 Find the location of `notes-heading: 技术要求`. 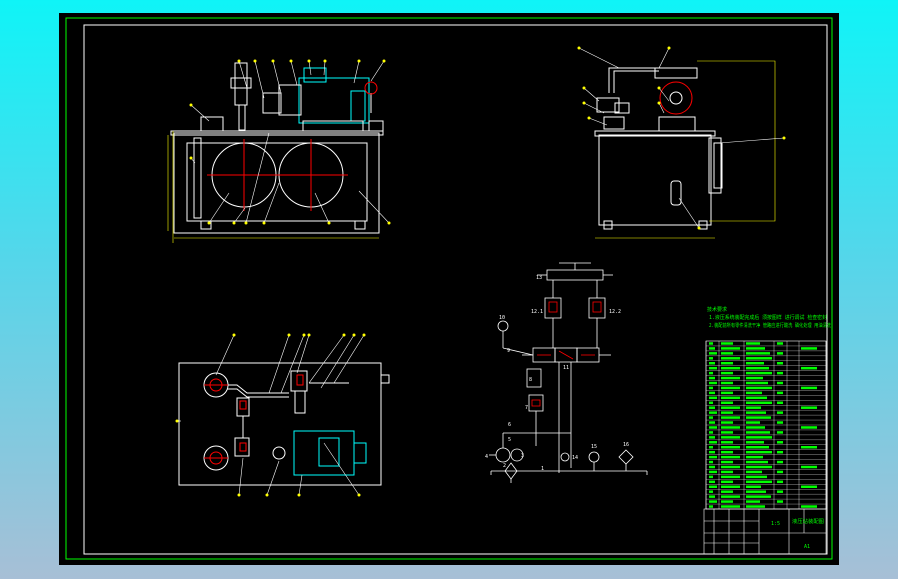

notes-heading: 技术要求 is located at coordinates (717, 309).